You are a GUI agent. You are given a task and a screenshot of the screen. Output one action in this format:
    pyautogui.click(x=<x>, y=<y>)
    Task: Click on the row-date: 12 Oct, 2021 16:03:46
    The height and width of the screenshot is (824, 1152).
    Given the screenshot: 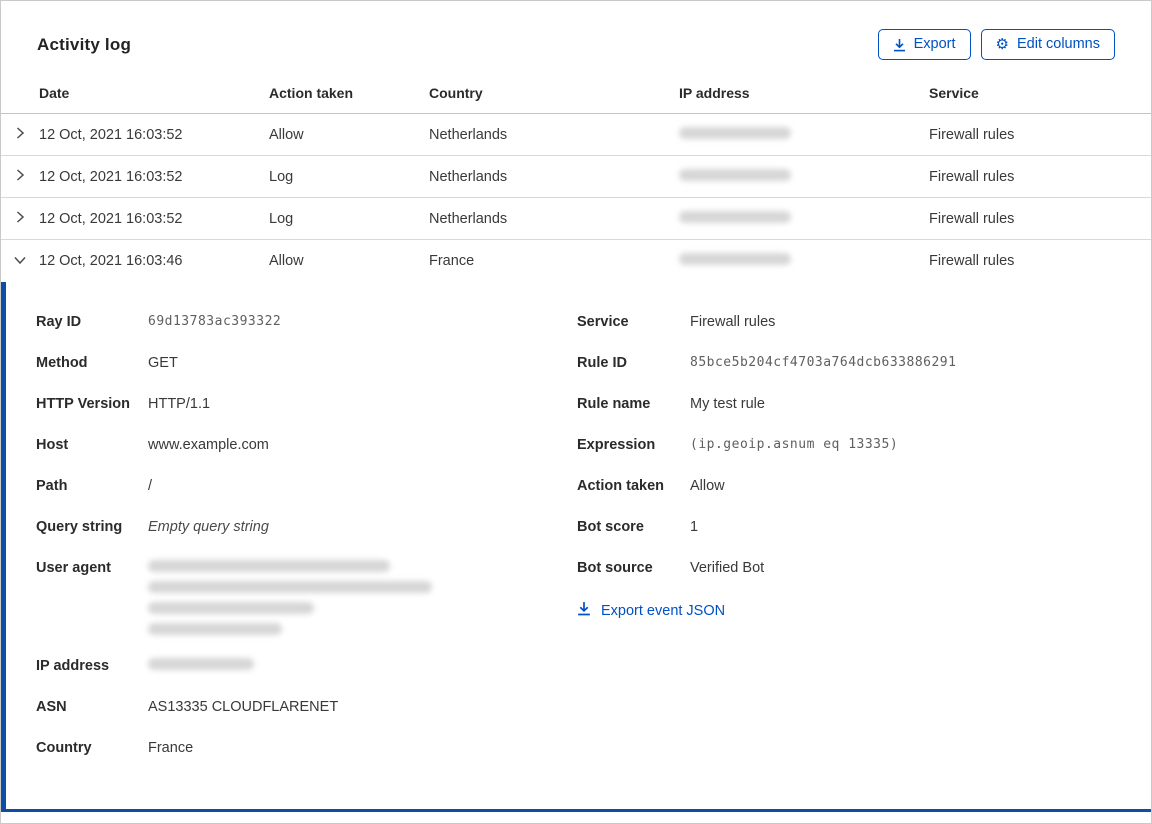 What is the action you would take?
    pyautogui.click(x=111, y=261)
    